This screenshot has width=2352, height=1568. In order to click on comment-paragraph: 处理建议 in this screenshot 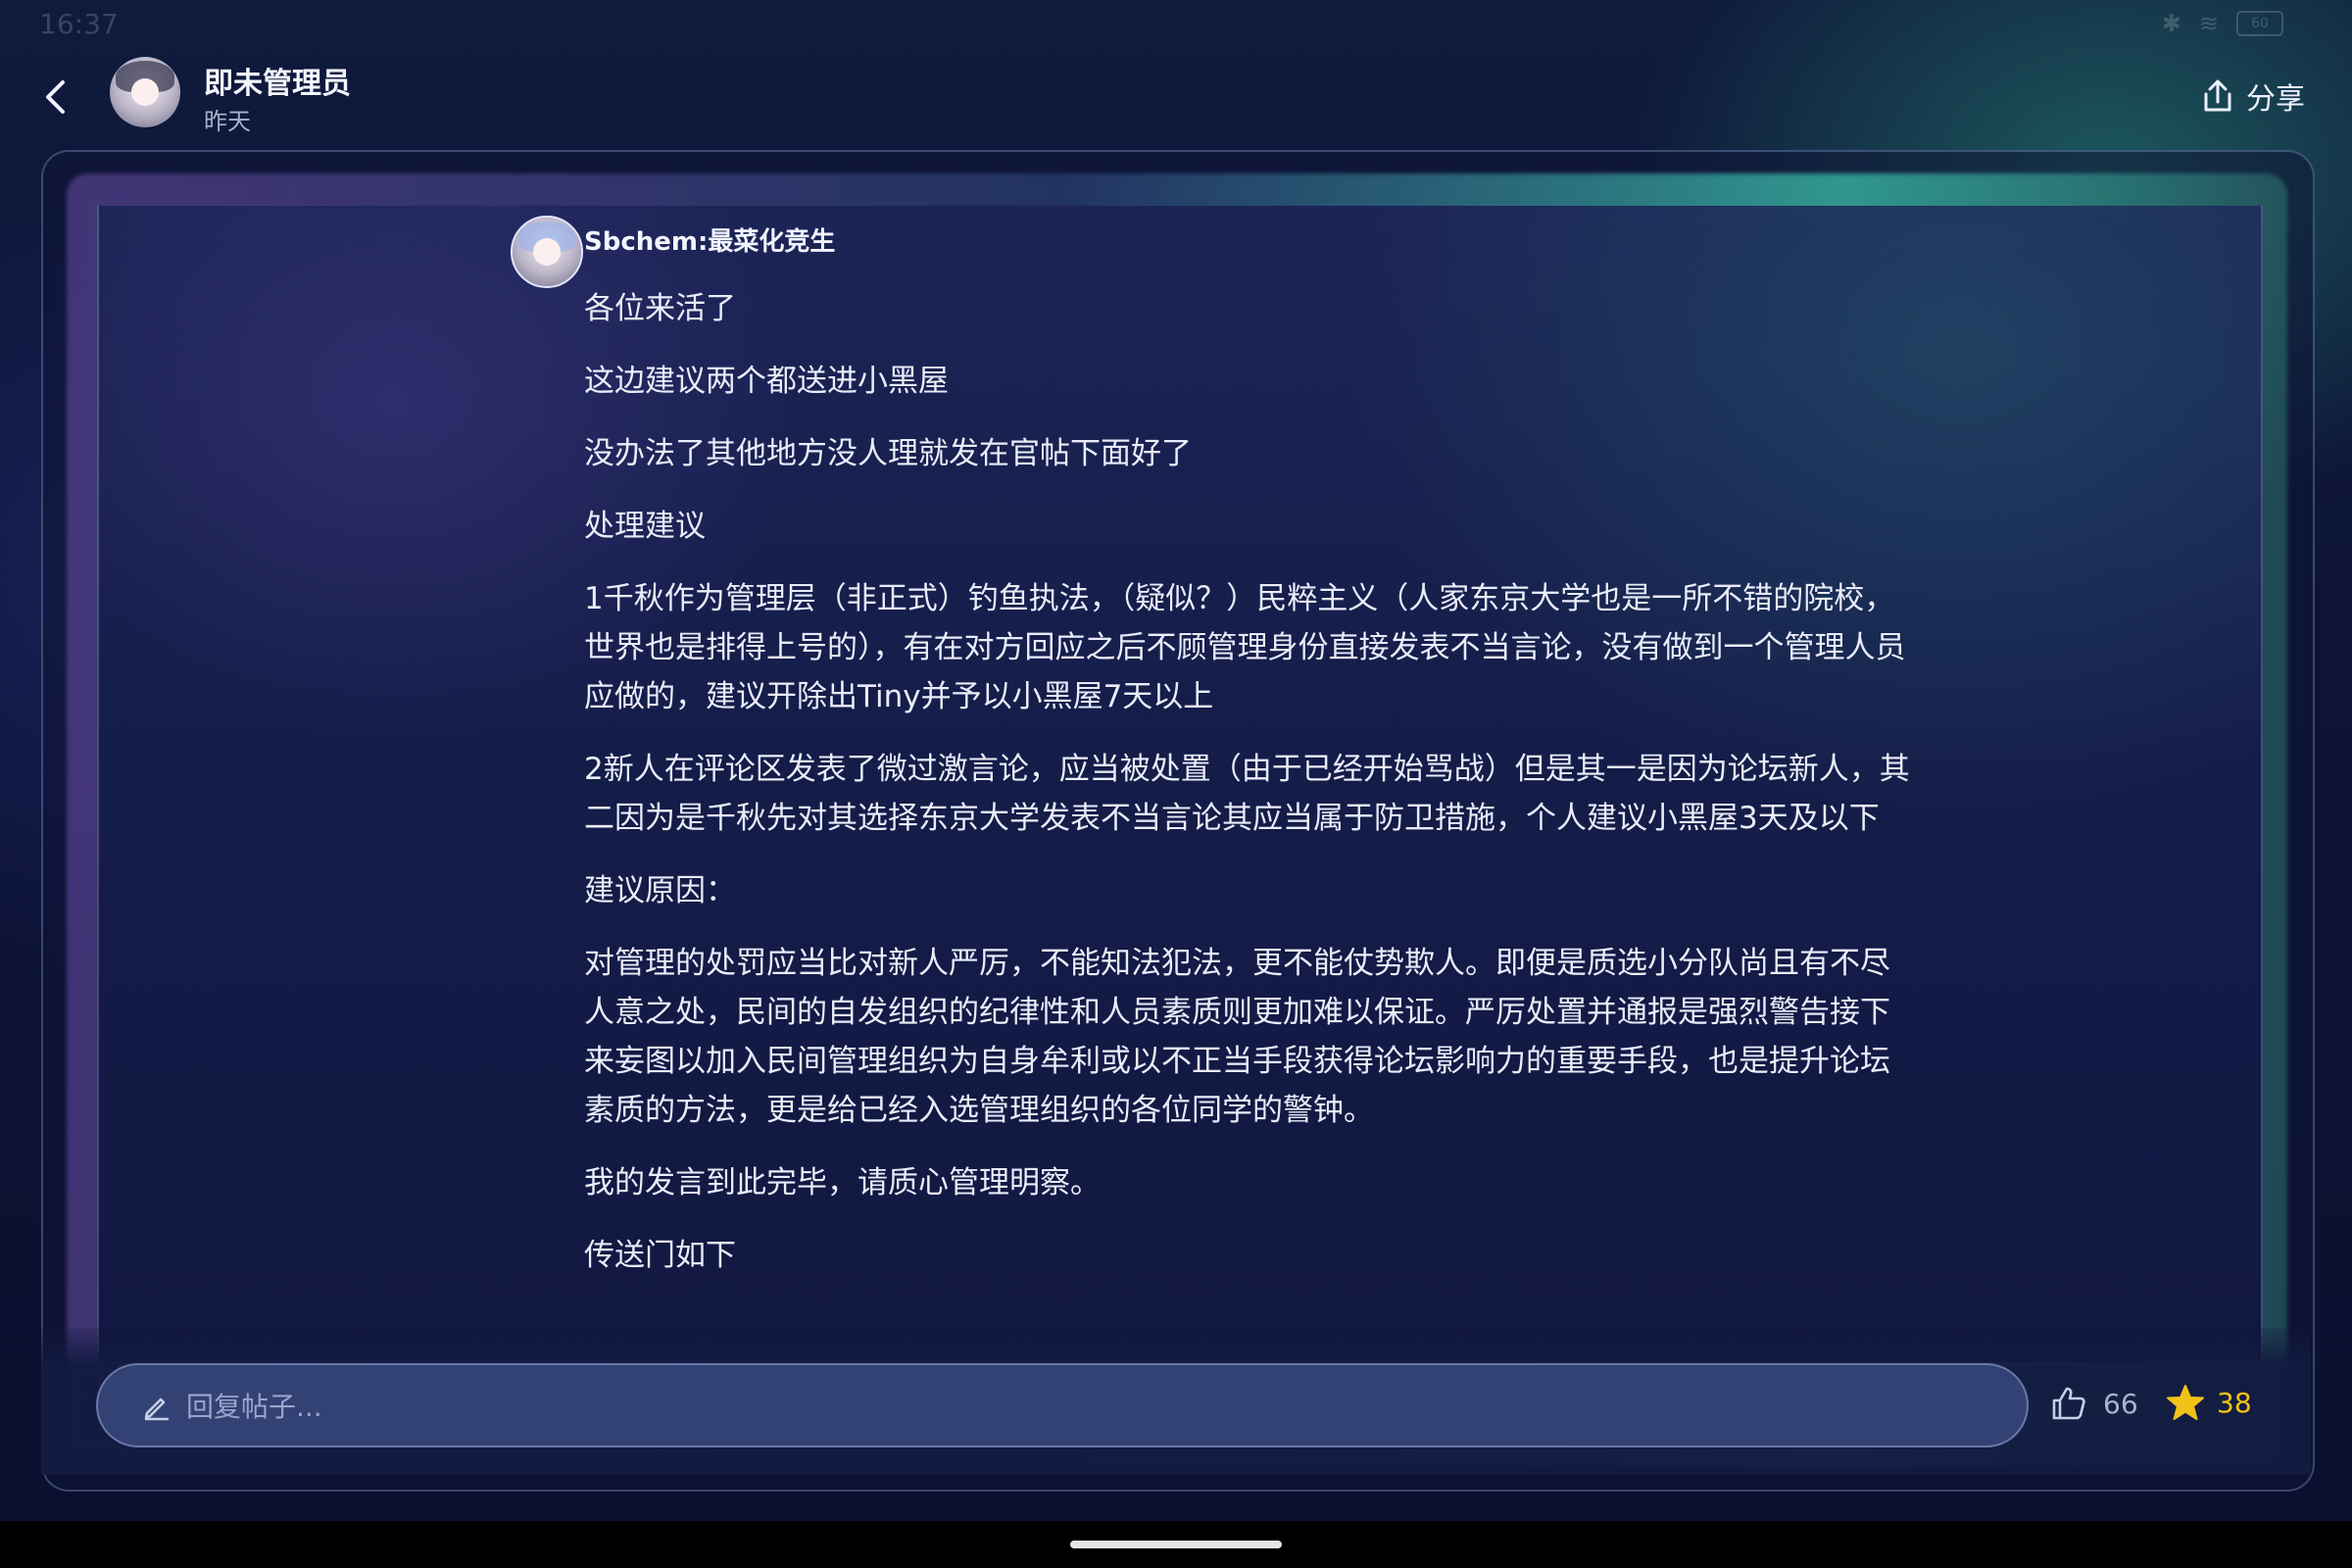, I will do `click(645, 526)`.